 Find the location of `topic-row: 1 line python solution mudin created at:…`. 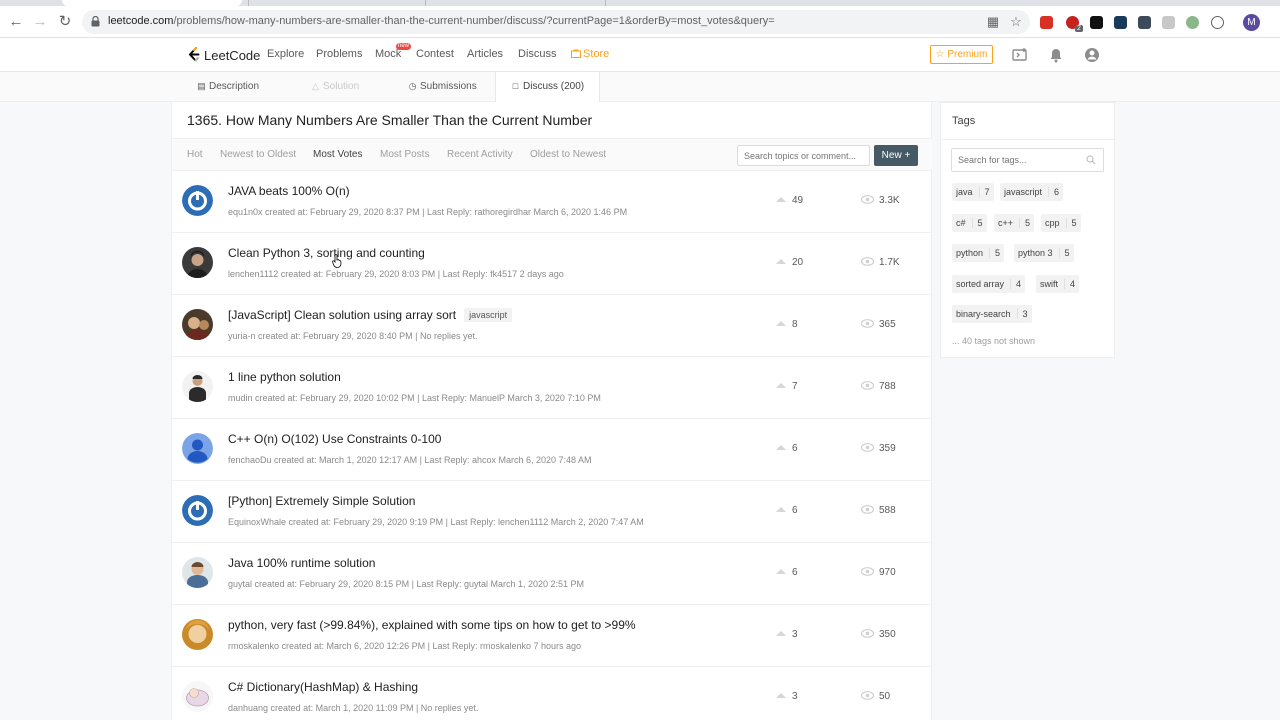

topic-row: 1 line python solution mudin created at:… is located at coordinates (552, 388).